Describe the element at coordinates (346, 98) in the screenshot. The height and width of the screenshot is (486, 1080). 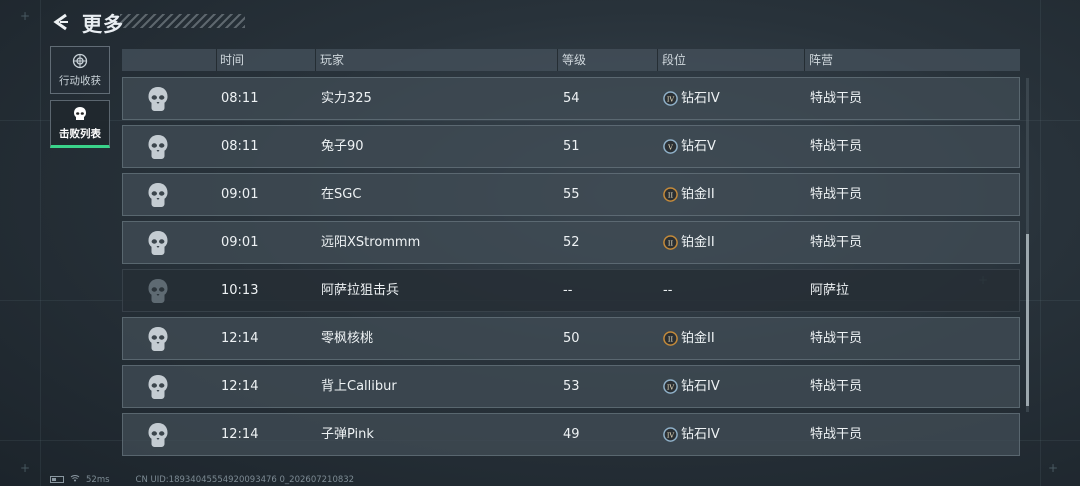
I see `row-player: 实力325` at that location.